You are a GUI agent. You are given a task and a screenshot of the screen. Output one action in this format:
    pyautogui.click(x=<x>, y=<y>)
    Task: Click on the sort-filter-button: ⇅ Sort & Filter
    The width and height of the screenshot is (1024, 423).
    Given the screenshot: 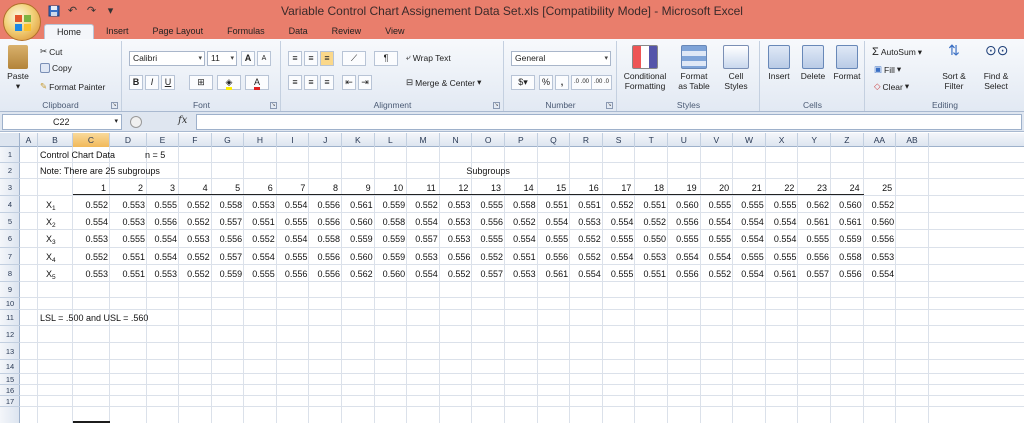 What is the action you would take?
    pyautogui.click(x=954, y=67)
    